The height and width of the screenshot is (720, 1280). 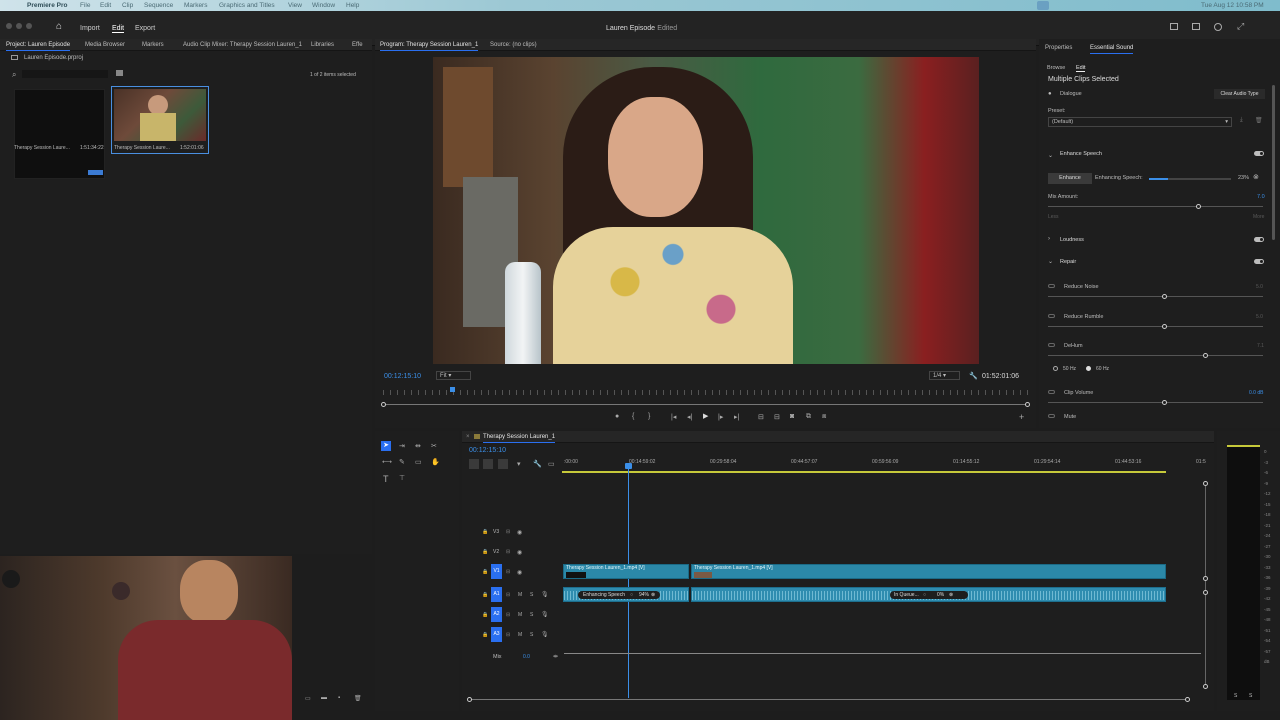 What do you see at coordinates (1250, 696) in the screenshot?
I see `solo-right: S` at bounding box center [1250, 696].